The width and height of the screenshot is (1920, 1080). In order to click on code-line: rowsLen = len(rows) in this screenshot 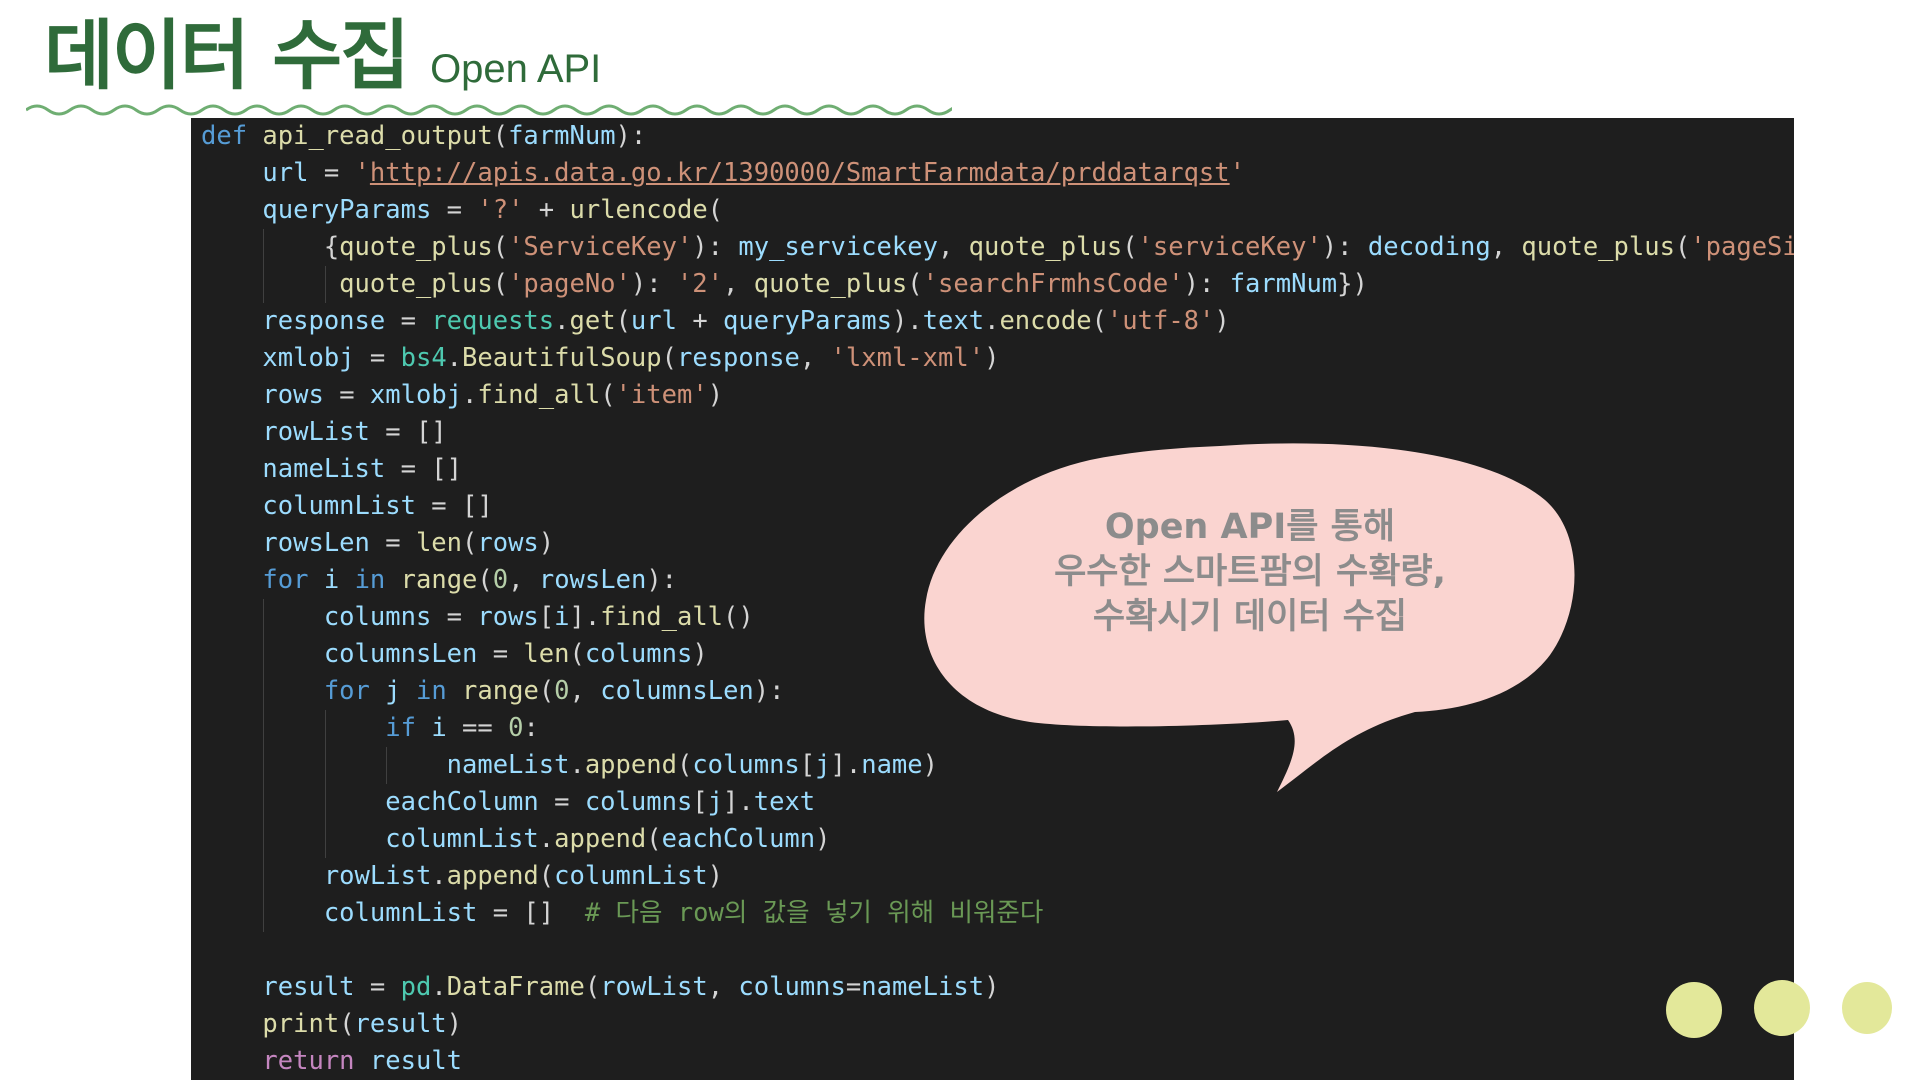, I will do `click(408, 543)`.